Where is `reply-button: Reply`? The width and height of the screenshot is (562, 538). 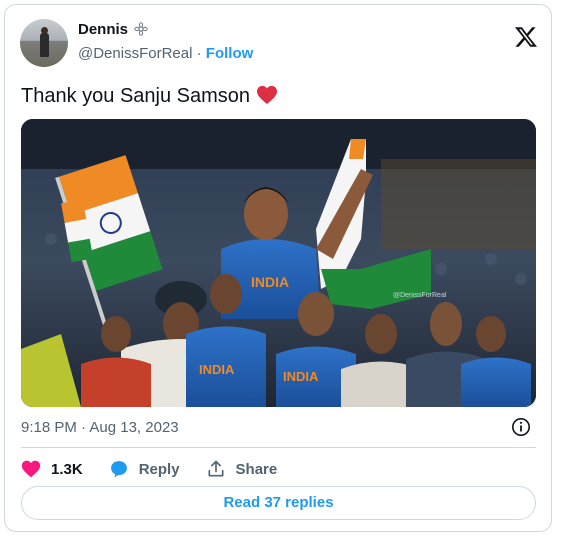
reply-button: Reply is located at coordinates (144, 469).